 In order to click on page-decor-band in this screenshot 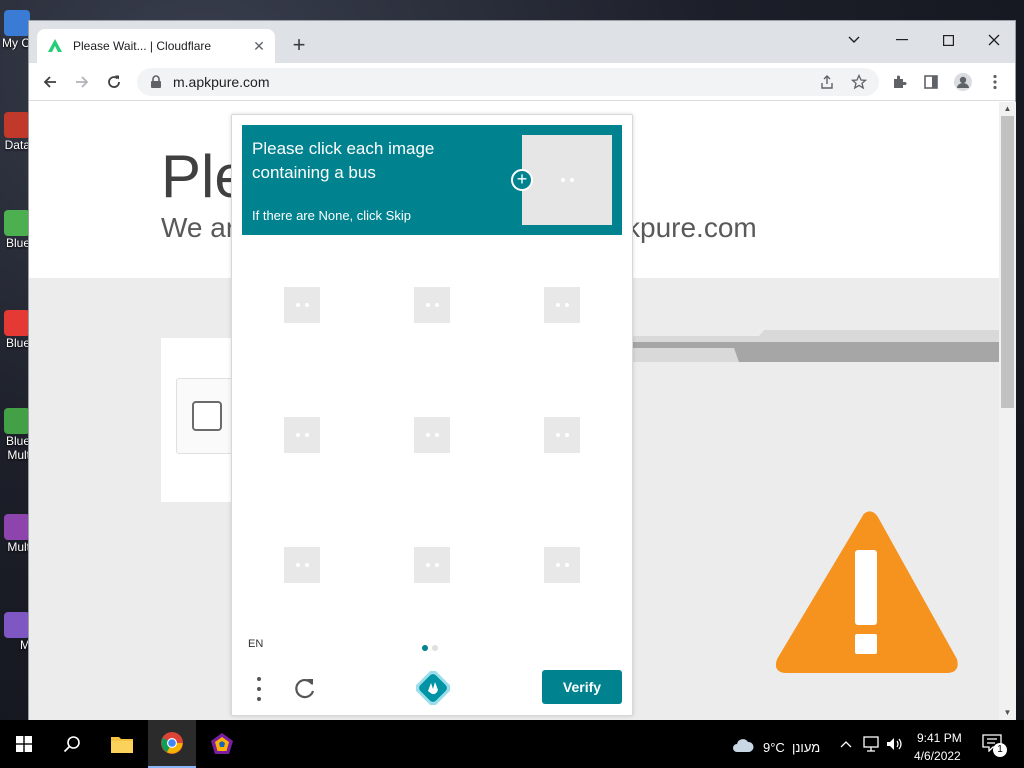, I will do `click(814, 346)`.